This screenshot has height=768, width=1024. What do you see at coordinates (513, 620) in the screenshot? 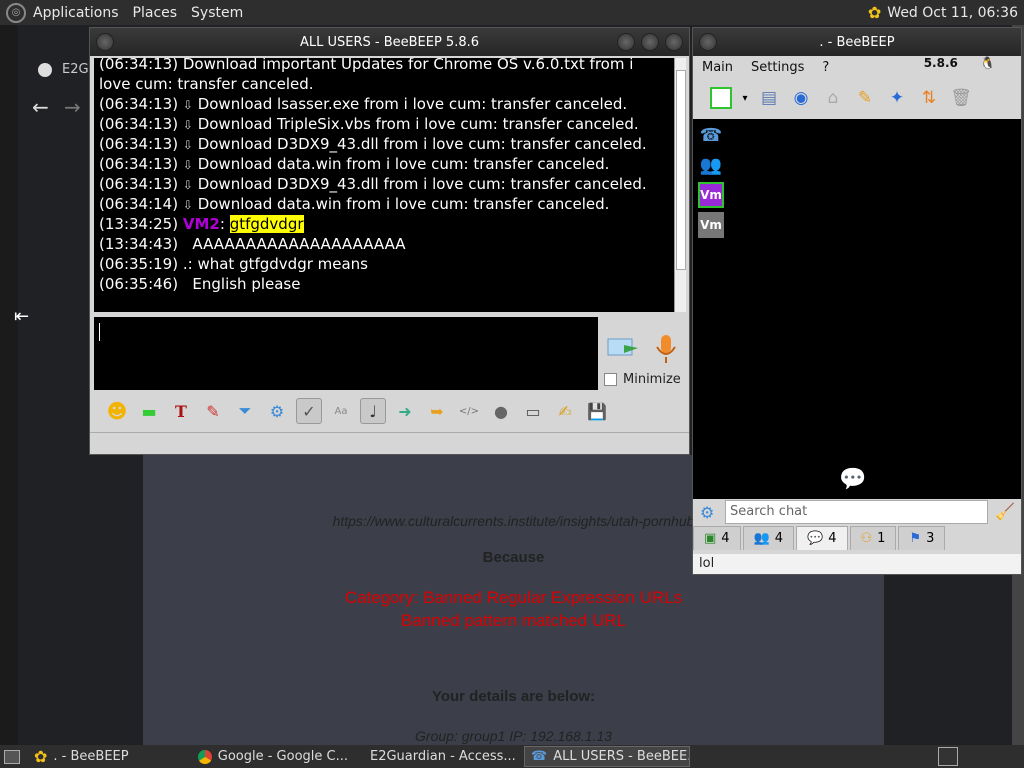
I see `ban-reason: Banned pattern matched URL` at bounding box center [513, 620].